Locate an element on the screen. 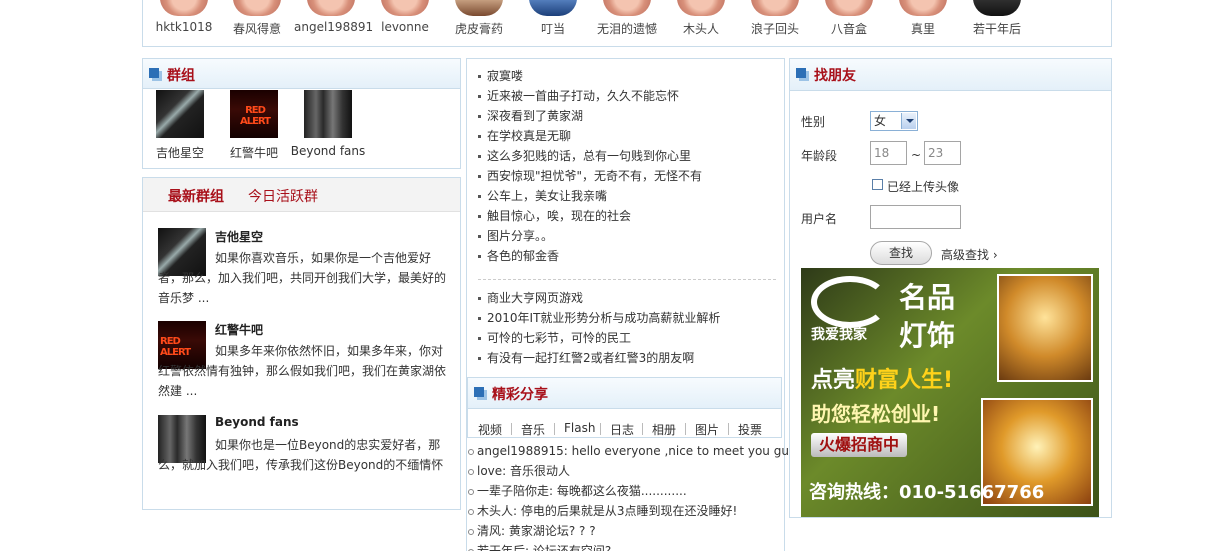 The width and height of the screenshot is (1208, 551). advanced-search-link: 高级查找 › is located at coordinates (969, 254).